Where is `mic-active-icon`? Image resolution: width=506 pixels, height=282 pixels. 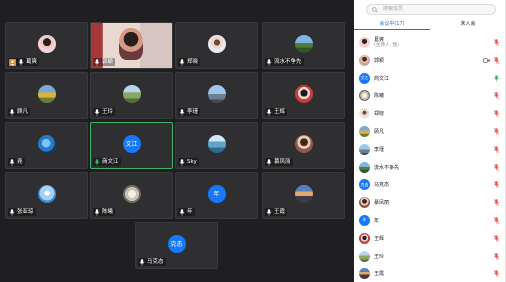
mic-active-icon is located at coordinates (97, 162).